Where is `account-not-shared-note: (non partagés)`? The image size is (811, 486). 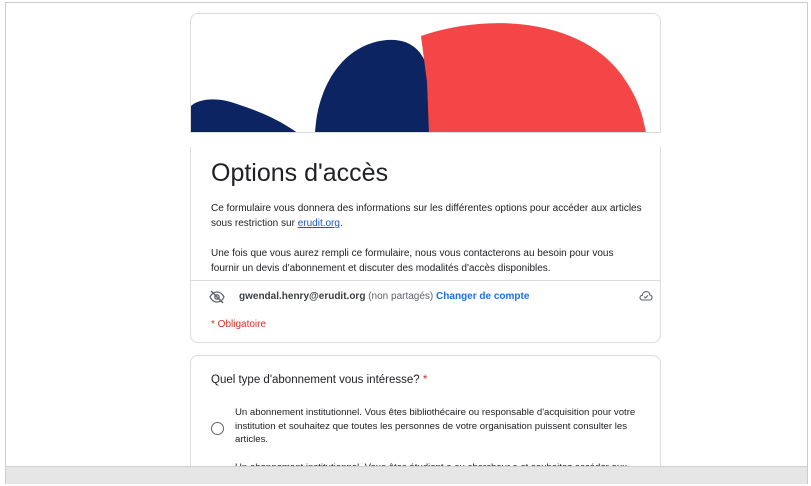 account-not-shared-note: (non partagés) is located at coordinates (401, 296).